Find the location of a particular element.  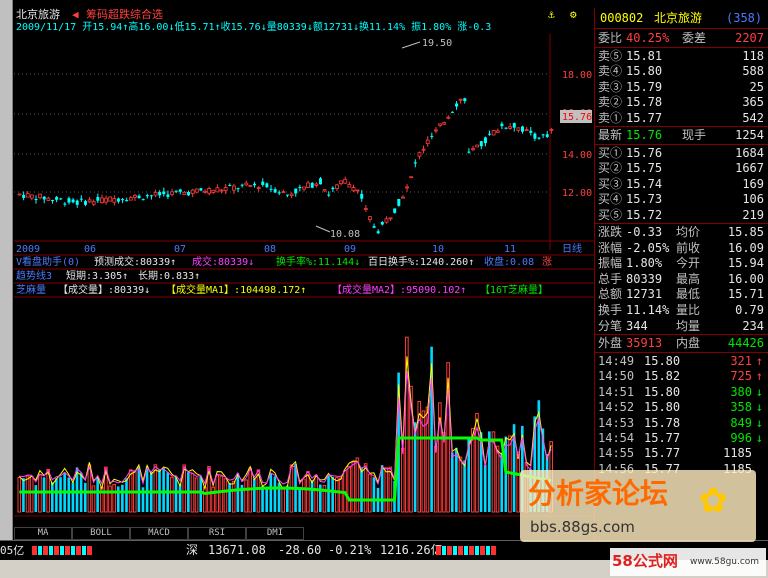

tab-macd: MACD is located at coordinates (159, 533).